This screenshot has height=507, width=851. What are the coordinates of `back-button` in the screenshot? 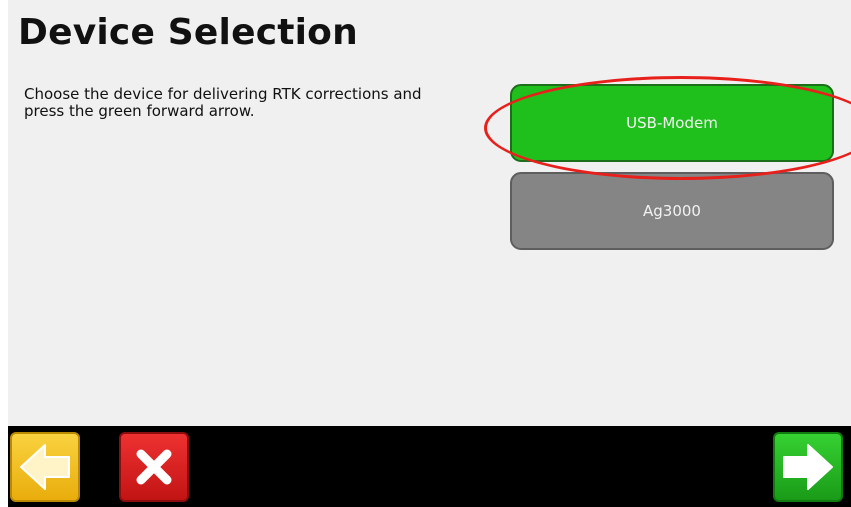 It's located at (45, 467).